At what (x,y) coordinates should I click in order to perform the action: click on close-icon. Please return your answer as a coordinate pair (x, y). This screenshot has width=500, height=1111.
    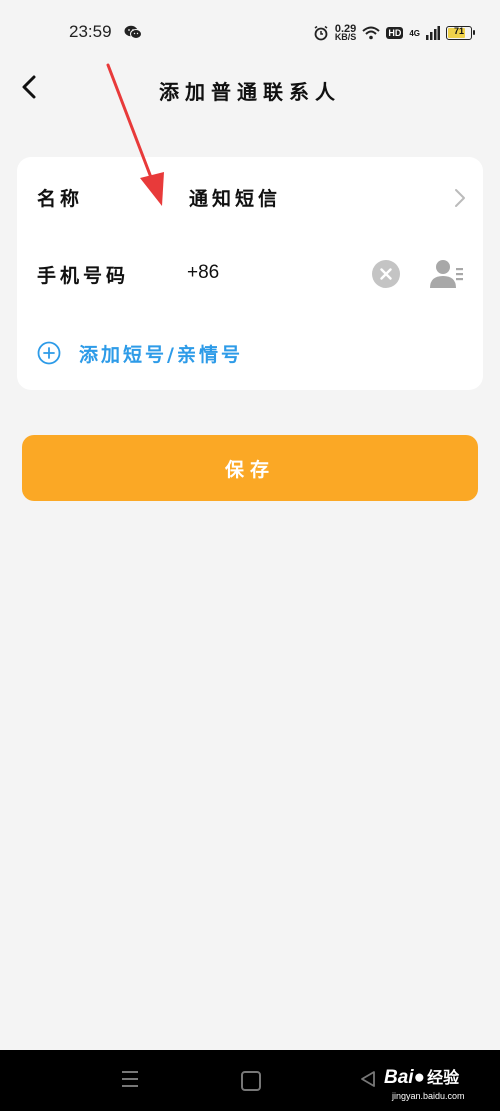
    Looking at the image, I should click on (386, 274).